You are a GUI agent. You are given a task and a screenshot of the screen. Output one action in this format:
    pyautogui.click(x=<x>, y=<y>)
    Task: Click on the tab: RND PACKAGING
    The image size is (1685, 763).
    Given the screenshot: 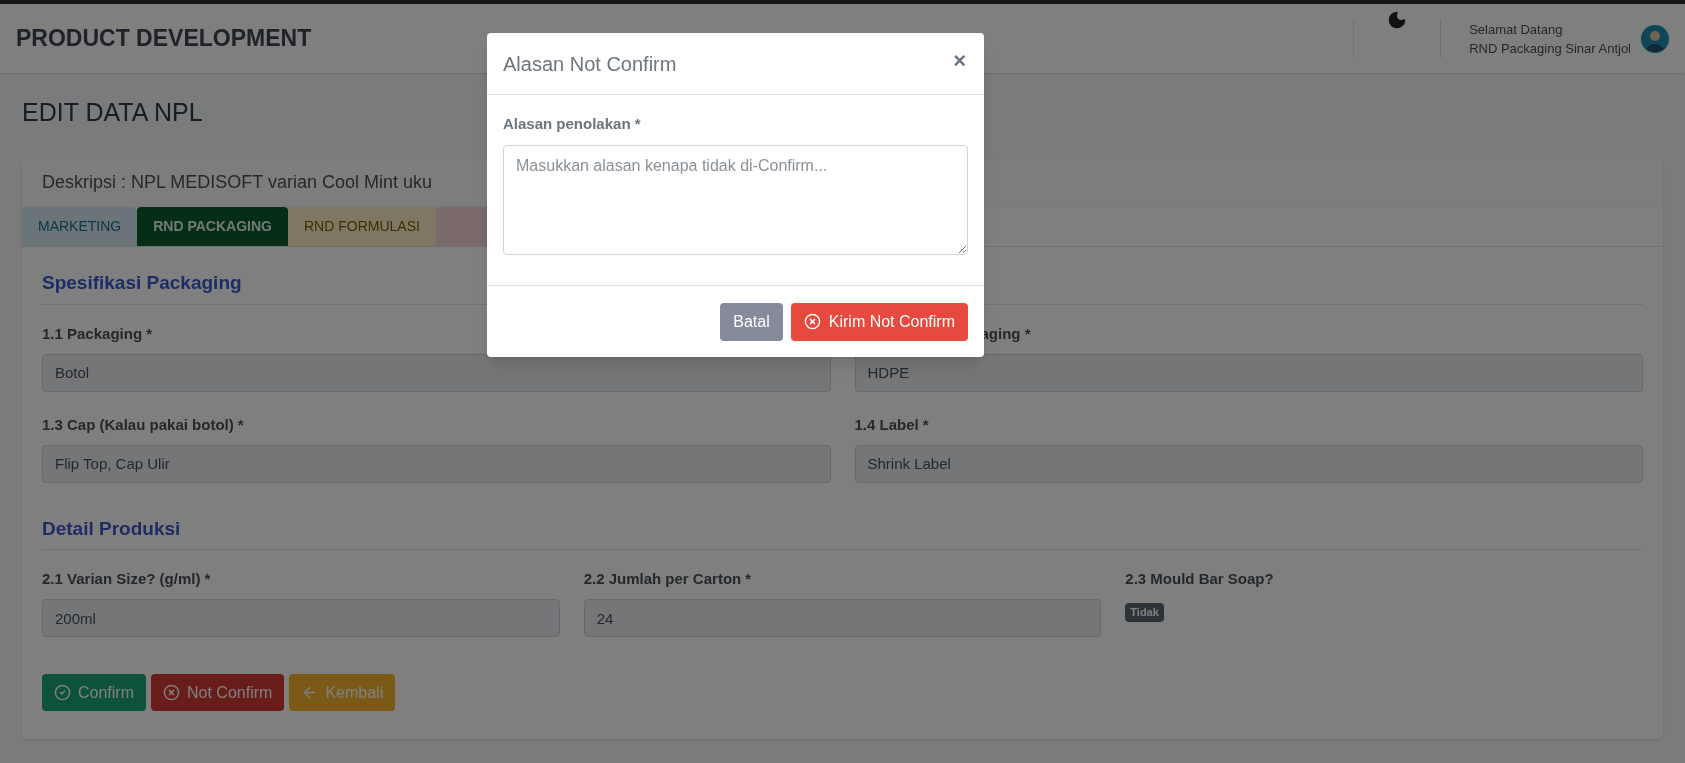 What is the action you would take?
    pyautogui.click(x=212, y=226)
    